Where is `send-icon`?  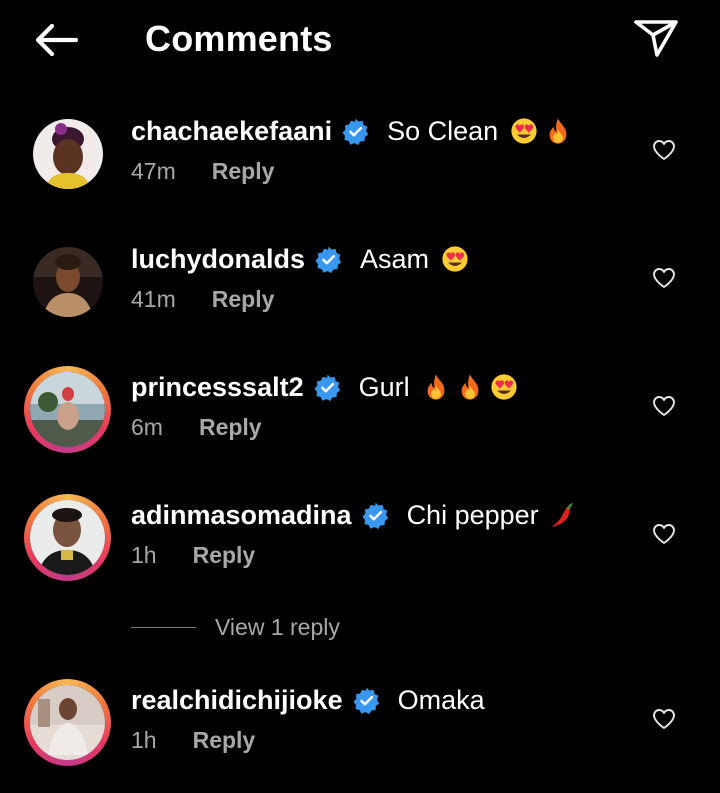
send-icon is located at coordinates (656, 38).